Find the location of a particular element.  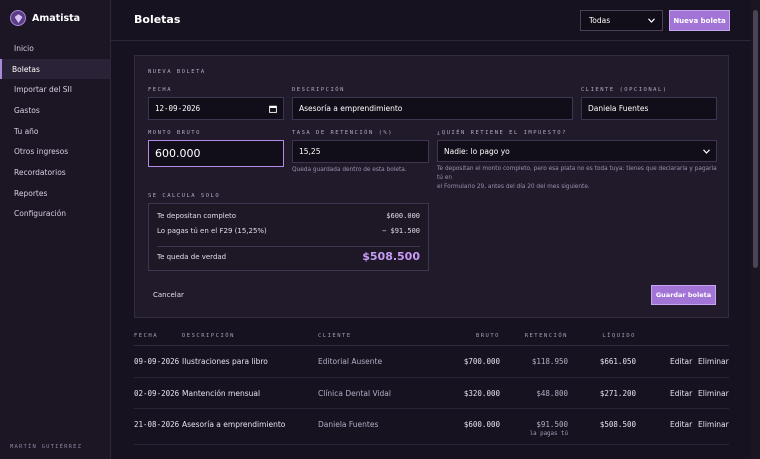

app-name: Amatista is located at coordinates (56, 18).